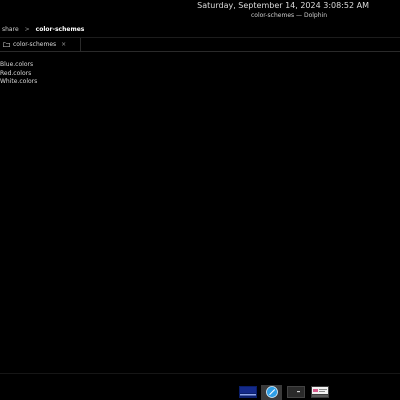 The height and width of the screenshot is (400, 400). I want to click on breadcrumb-item-share: share, so click(10, 29).